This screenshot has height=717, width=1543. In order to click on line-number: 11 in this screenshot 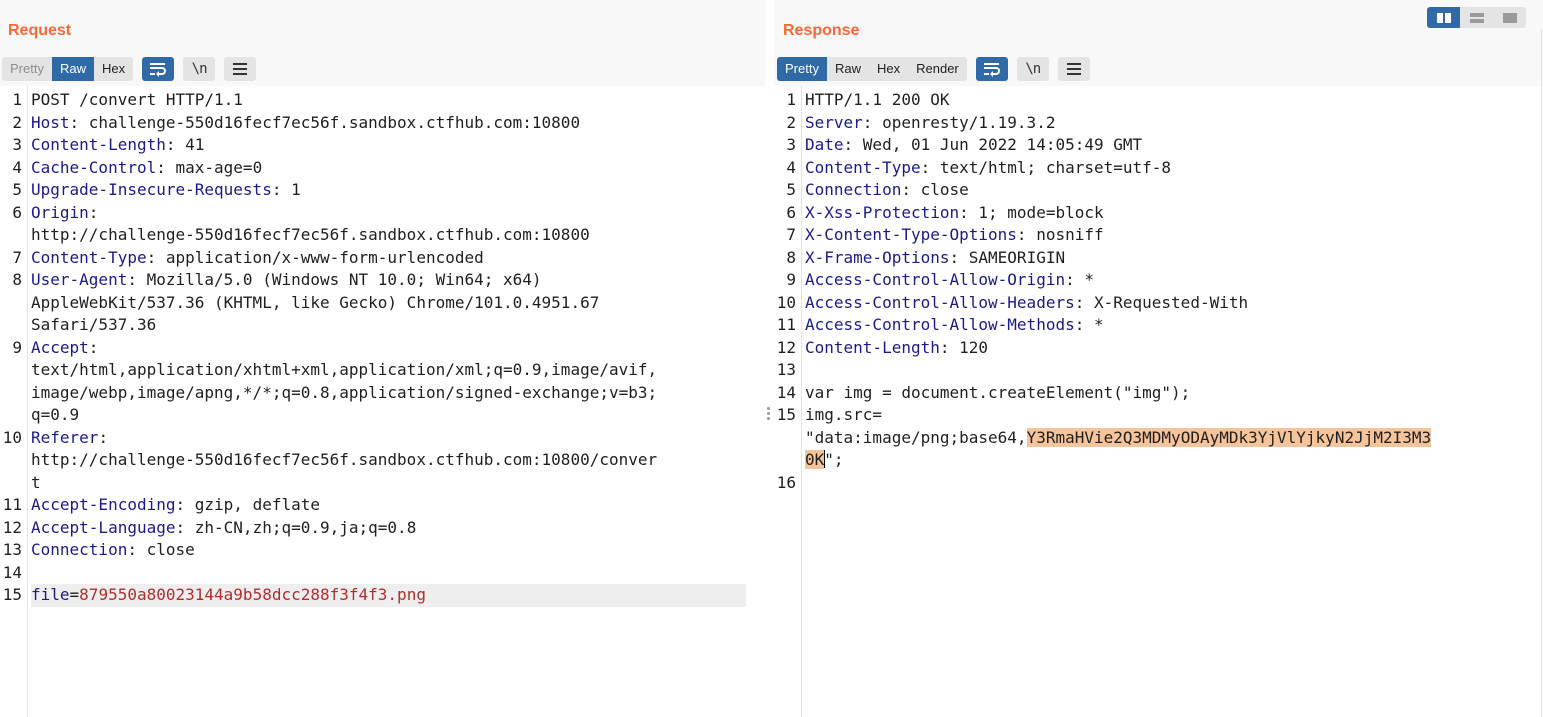, I will do `click(786, 324)`.